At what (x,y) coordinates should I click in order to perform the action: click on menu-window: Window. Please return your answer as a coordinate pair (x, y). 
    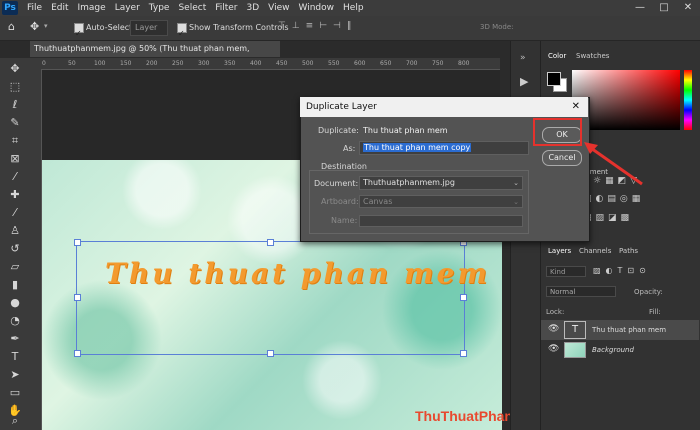
    Looking at the image, I should click on (317, 8).